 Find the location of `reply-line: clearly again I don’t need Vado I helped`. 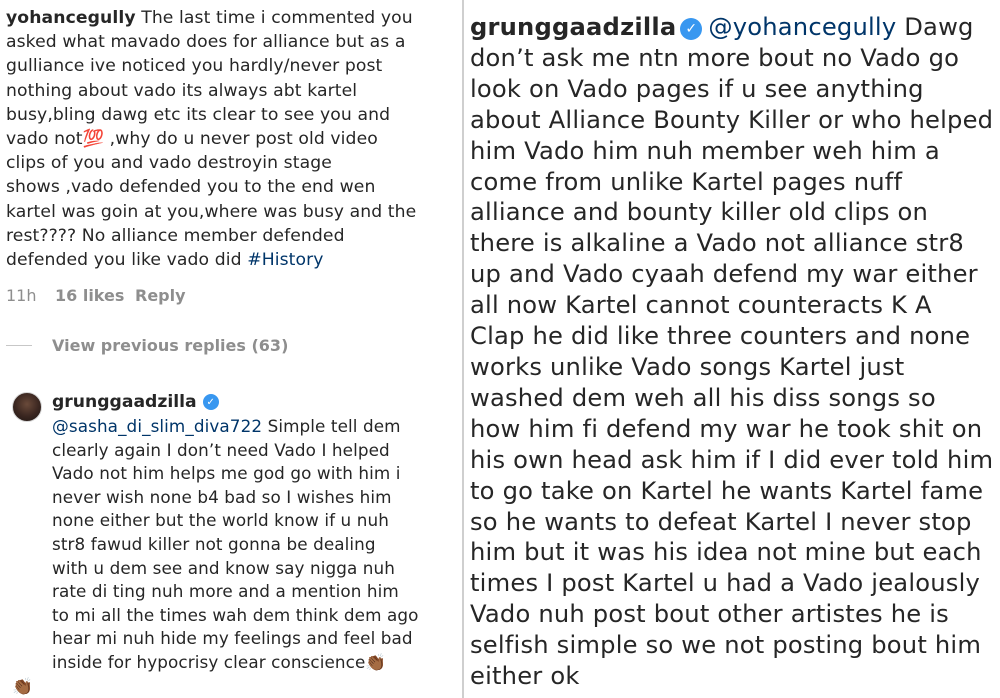

reply-line: clearly again I don’t need Vado I helped is located at coordinates (221, 449).